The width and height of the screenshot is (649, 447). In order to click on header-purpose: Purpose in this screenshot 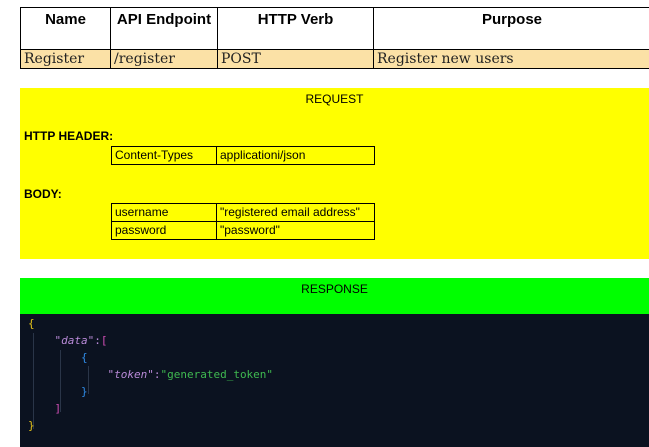, I will do `click(511, 28)`.